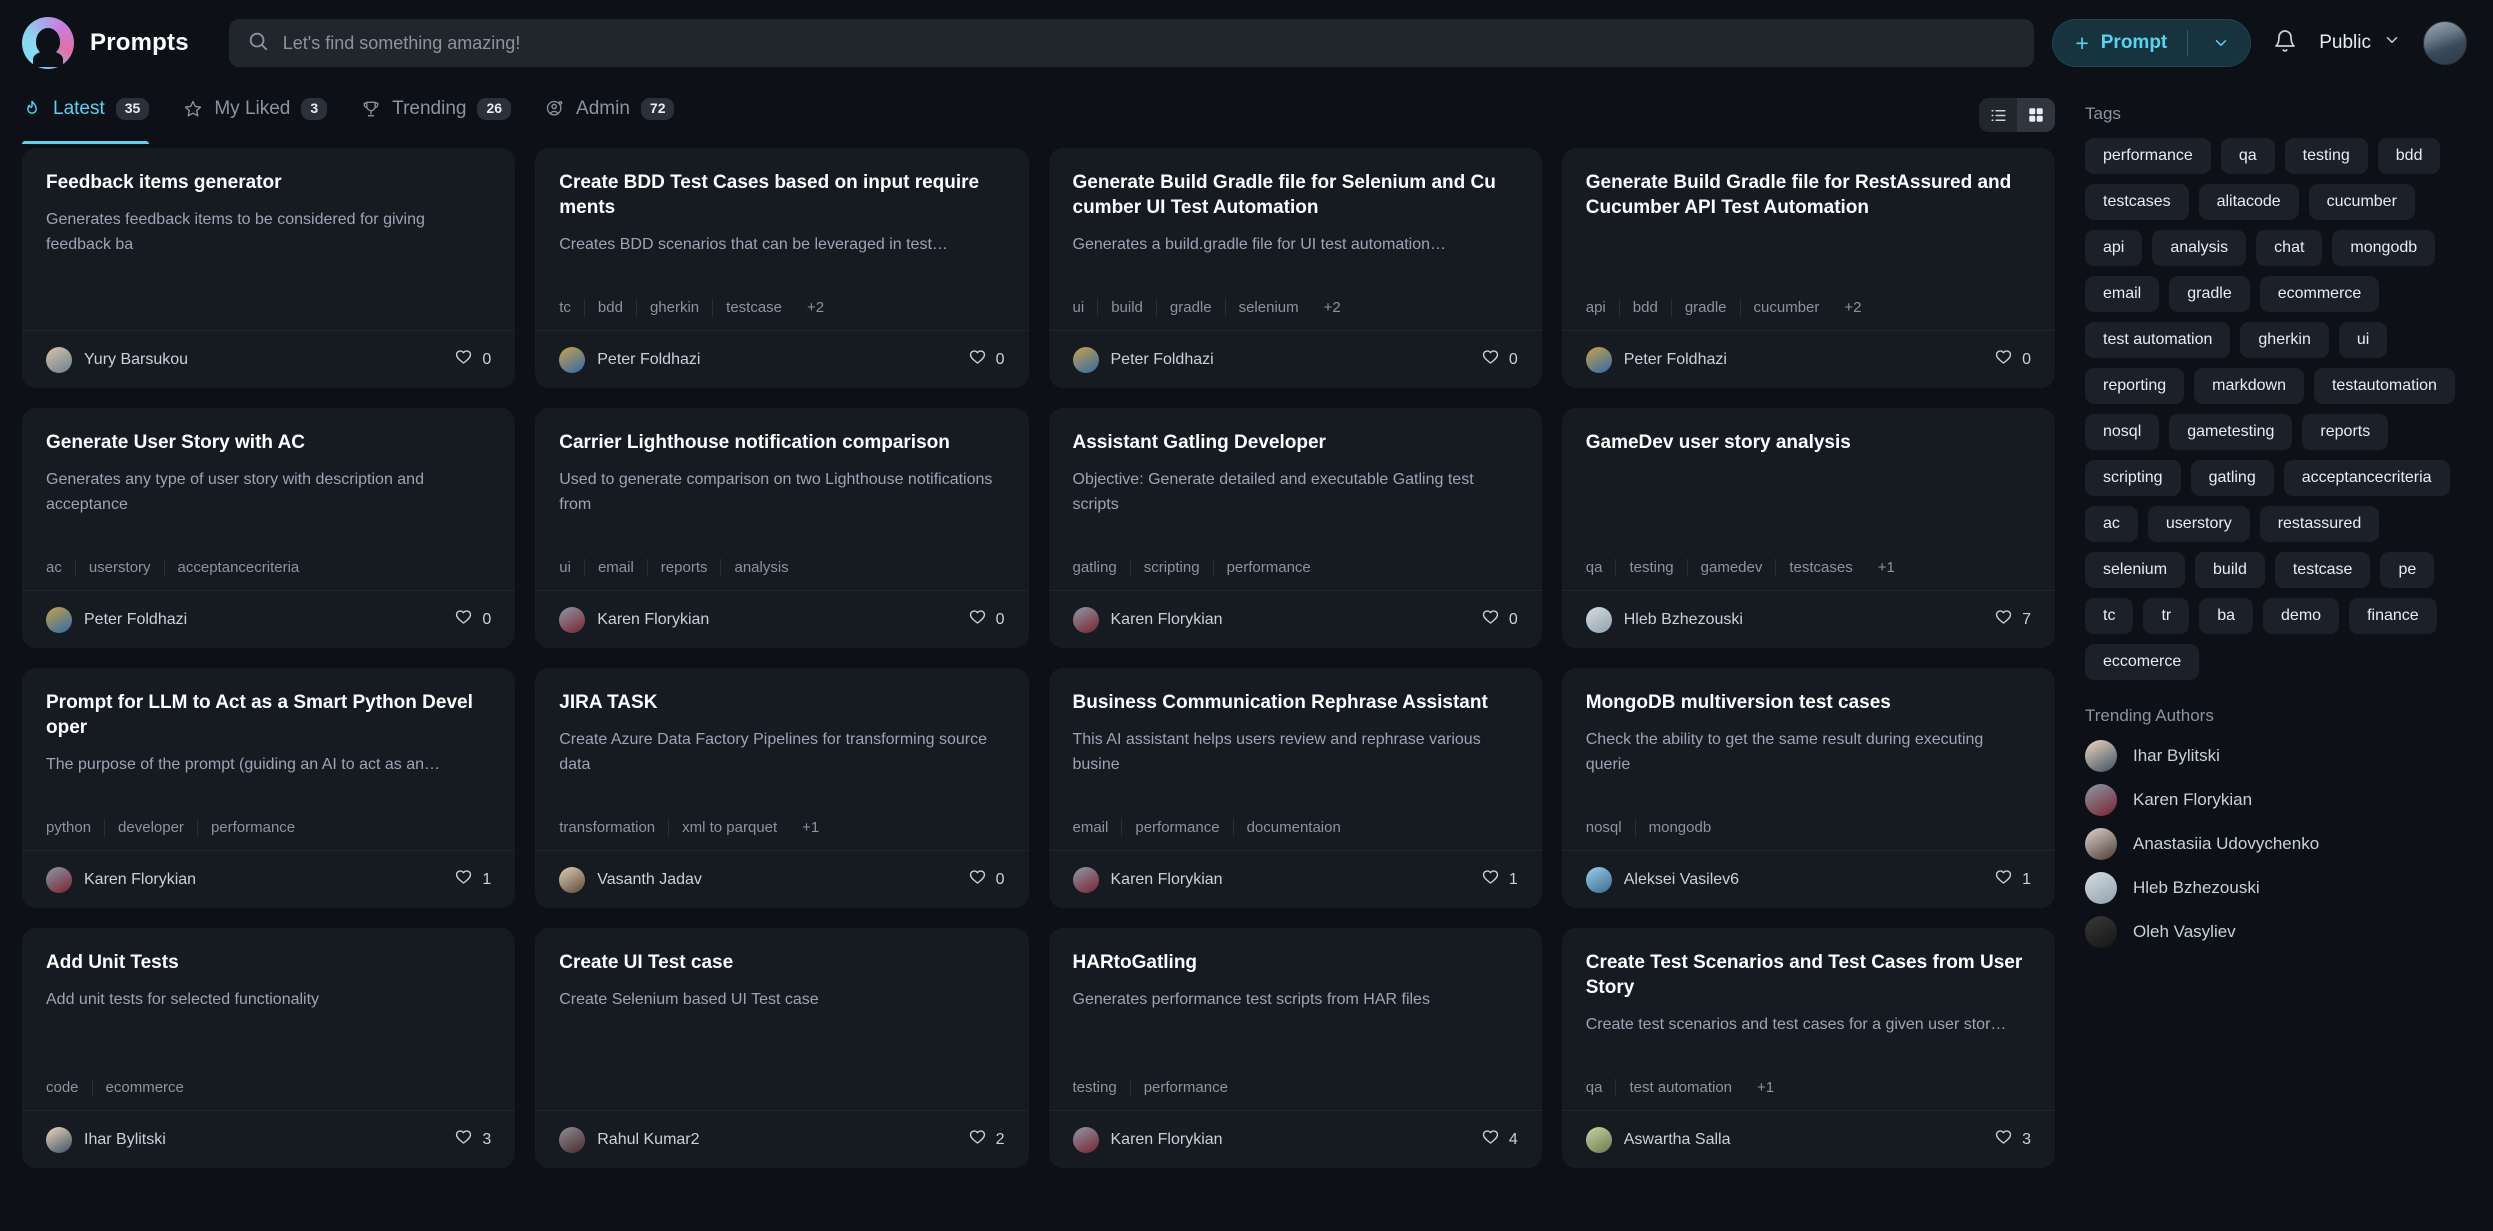 The width and height of the screenshot is (2493, 1231). What do you see at coordinates (2445, 43) in the screenshot?
I see `avatar` at bounding box center [2445, 43].